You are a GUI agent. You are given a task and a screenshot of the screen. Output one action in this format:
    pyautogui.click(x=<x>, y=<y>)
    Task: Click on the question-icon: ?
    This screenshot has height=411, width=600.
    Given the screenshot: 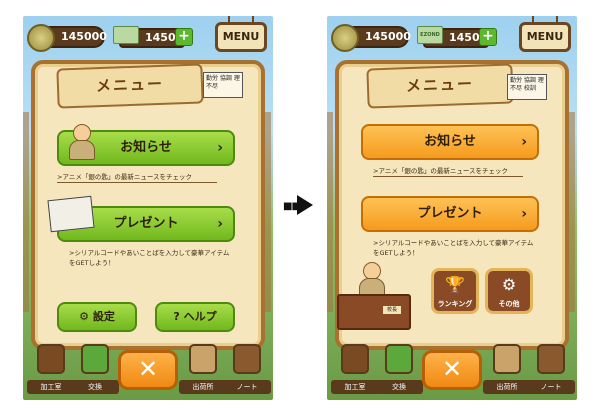 What is the action you would take?
    pyautogui.click(x=178, y=316)
    